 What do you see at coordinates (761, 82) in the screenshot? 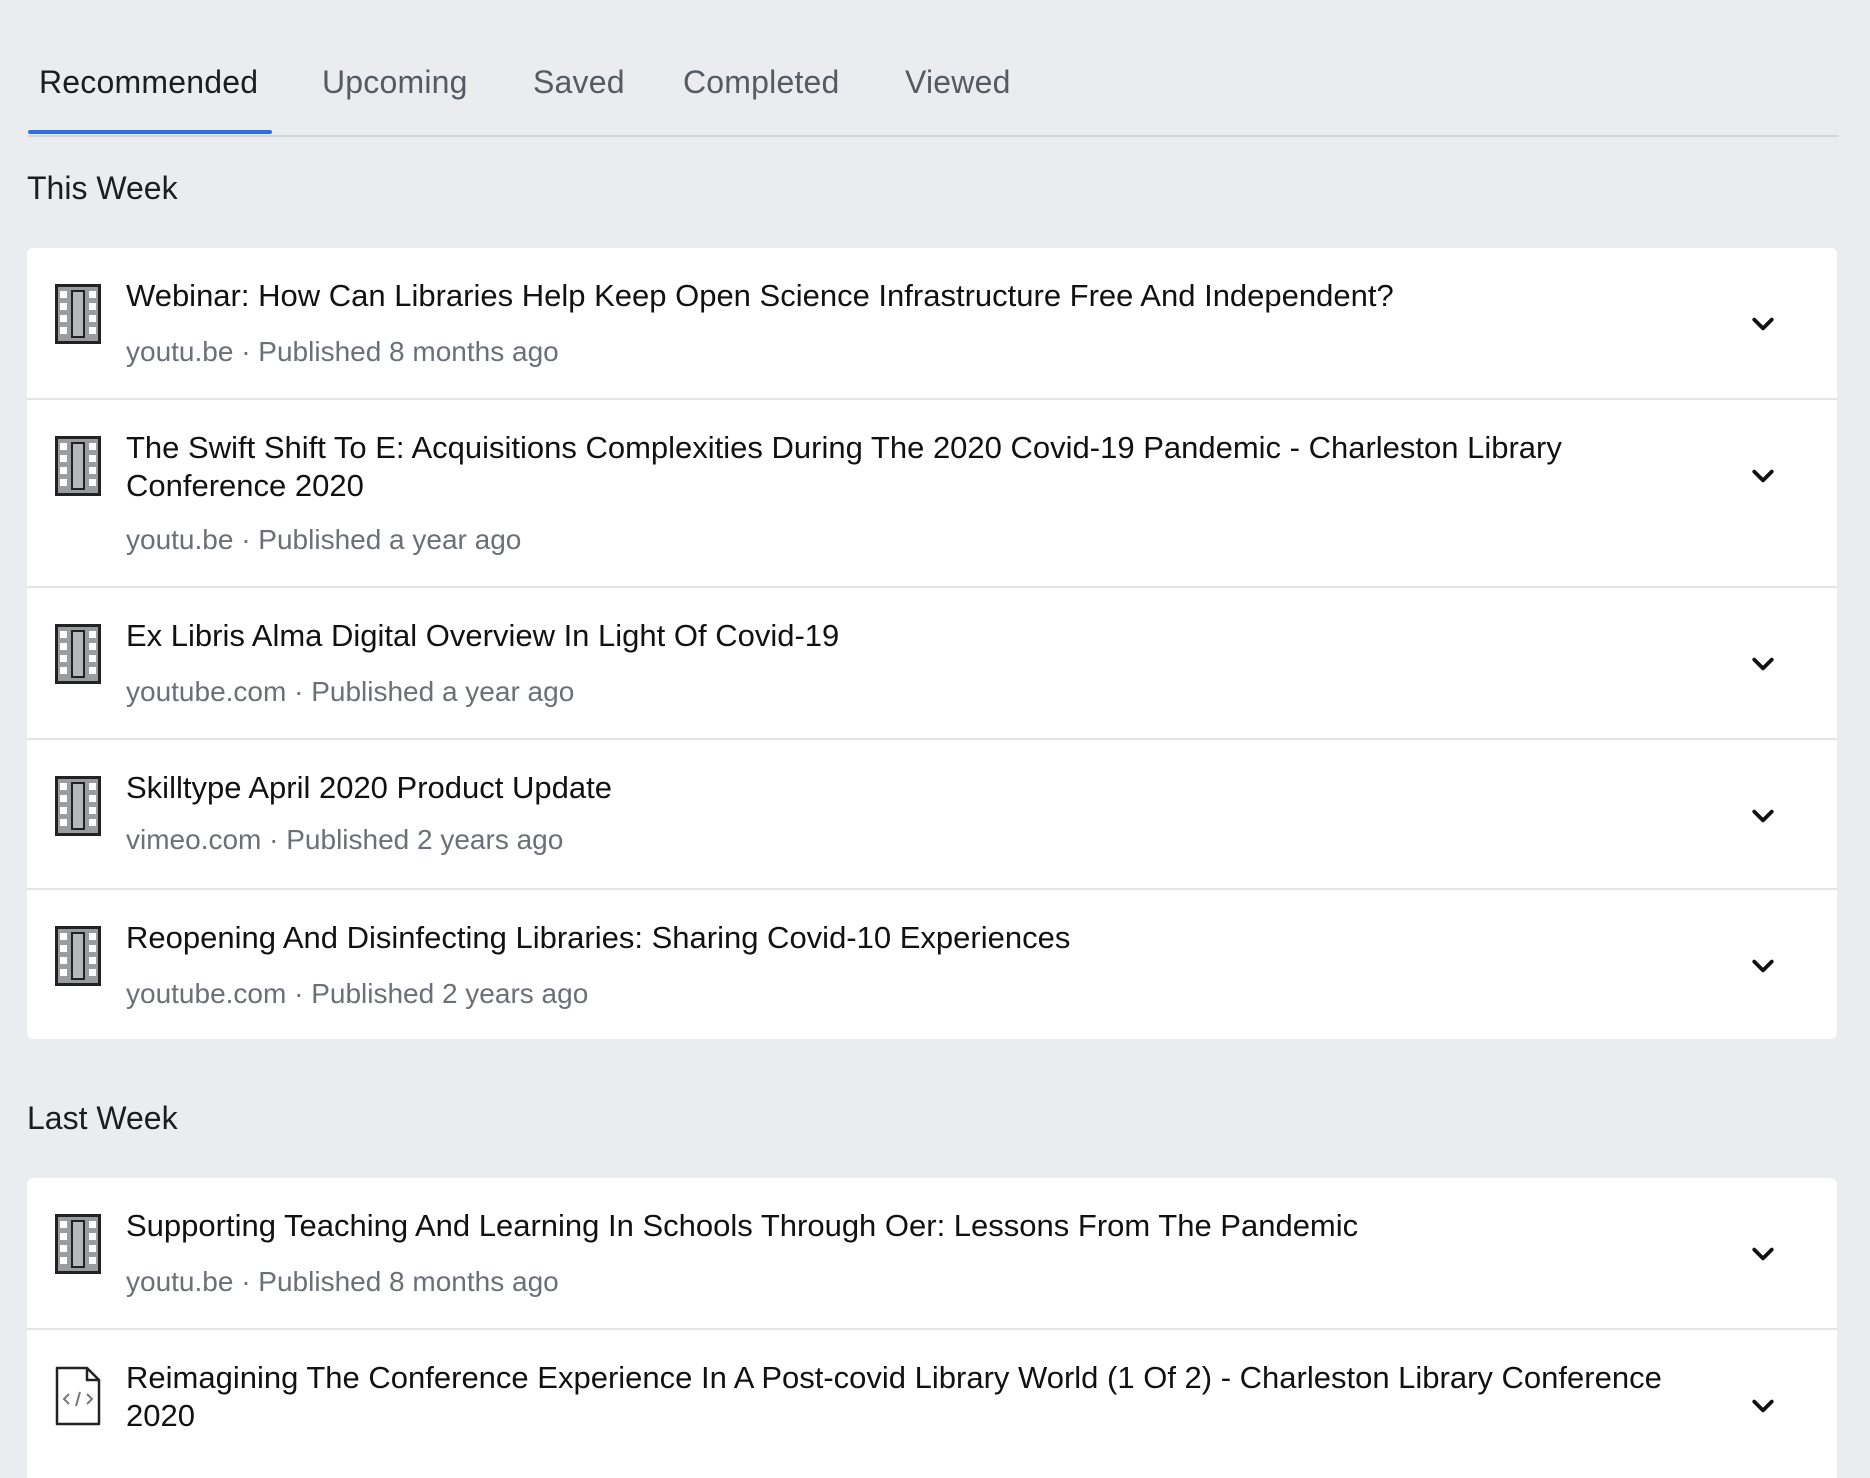
I see `tab-completed: Completed` at bounding box center [761, 82].